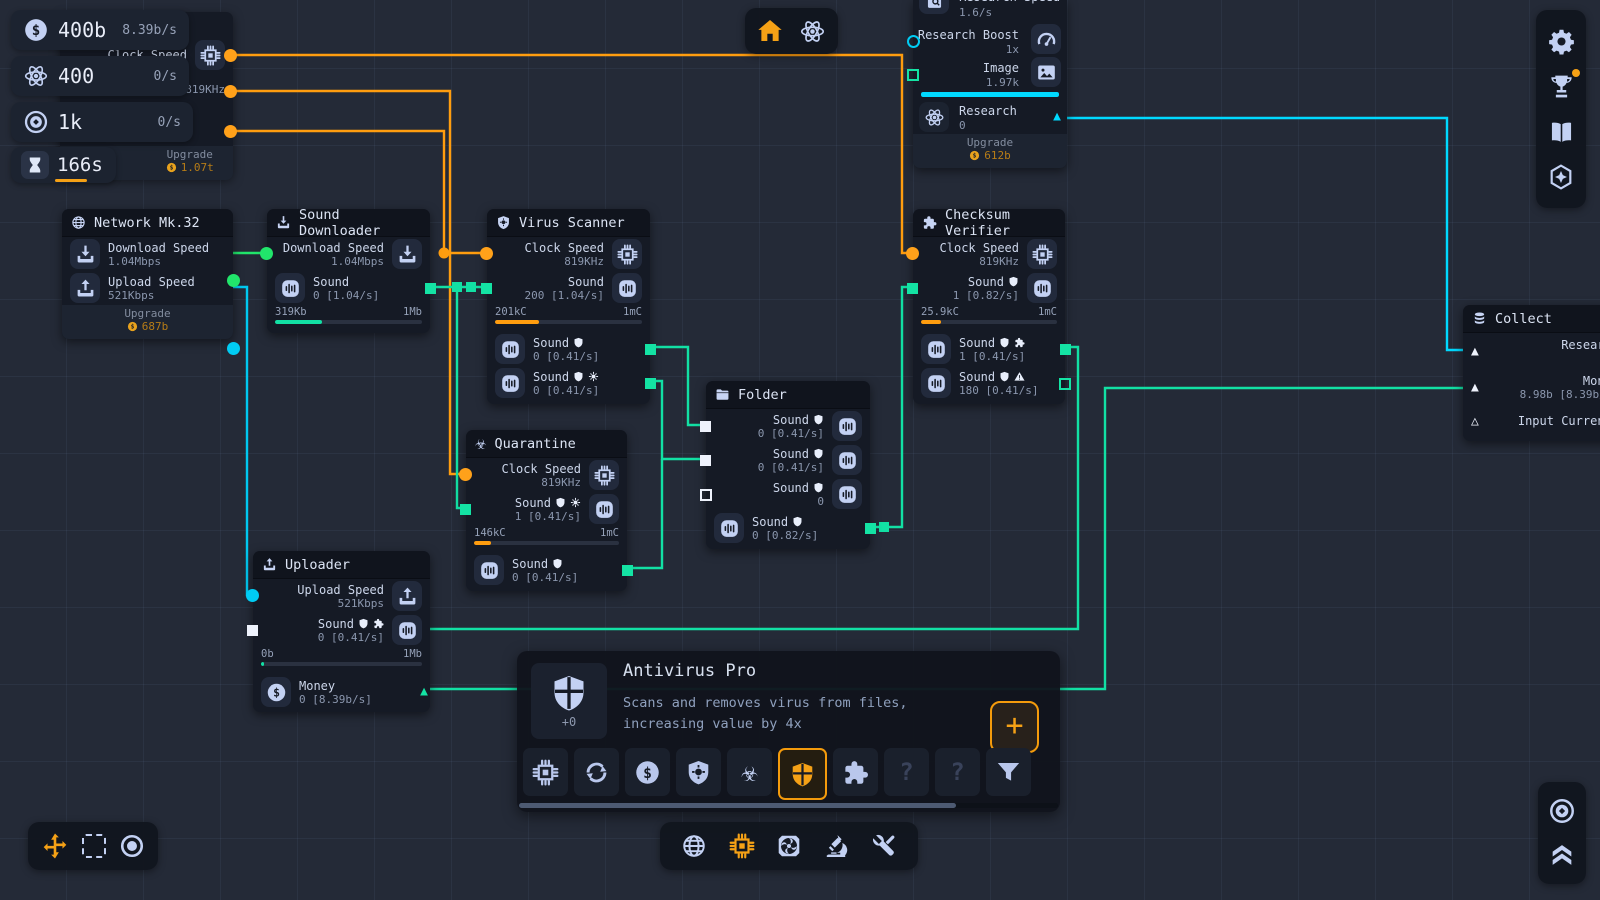 The height and width of the screenshot is (900, 1600). What do you see at coordinates (132, 846) in the screenshot?
I see `focus-tool` at bounding box center [132, 846].